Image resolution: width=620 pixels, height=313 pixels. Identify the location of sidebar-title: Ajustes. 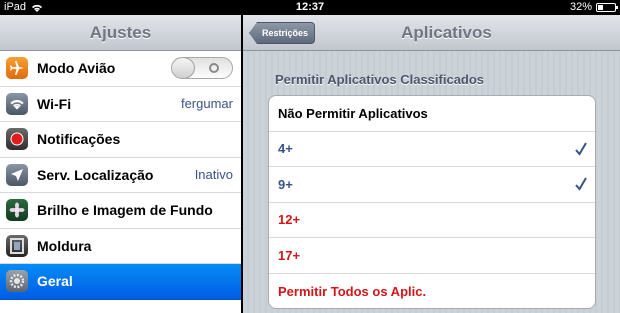
(120, 32).